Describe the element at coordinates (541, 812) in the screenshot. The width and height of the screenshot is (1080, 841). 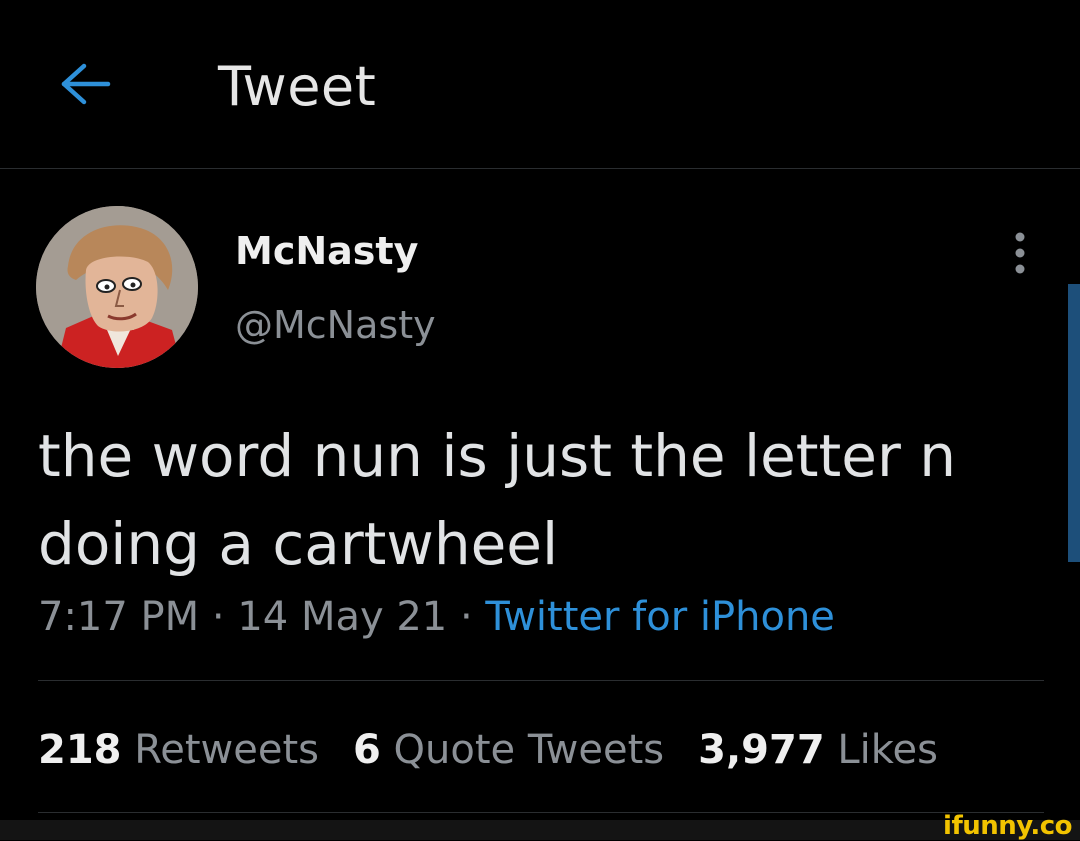
I see `stats-divider` at that location.